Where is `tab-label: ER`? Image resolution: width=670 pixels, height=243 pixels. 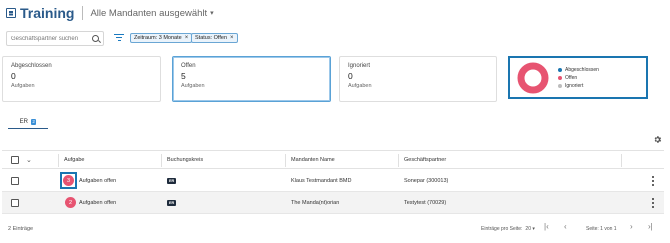 tab-label: ER is located at coordinates (23, 121).